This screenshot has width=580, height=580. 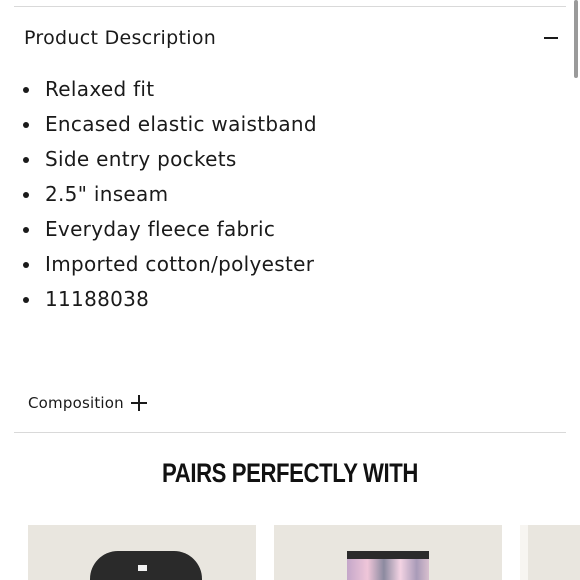 I want to click on list-item: Everyday fleece fabric, so click(x=168, y=229).